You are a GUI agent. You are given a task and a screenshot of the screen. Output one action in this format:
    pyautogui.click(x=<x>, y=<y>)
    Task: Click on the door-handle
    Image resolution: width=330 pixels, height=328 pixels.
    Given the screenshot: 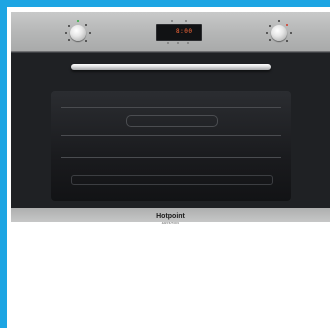 What is the action you would take?
    pyautogui.click(x=171, y=67)
    